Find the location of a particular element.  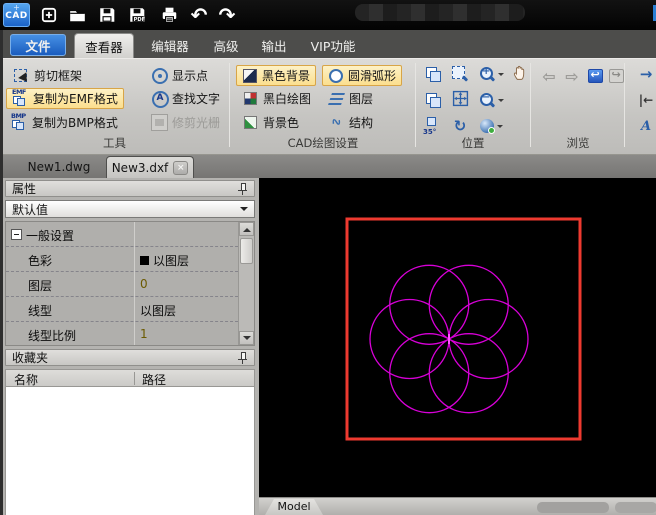

preset-dropdown: 默认值 is located at coordinates (130, 209).